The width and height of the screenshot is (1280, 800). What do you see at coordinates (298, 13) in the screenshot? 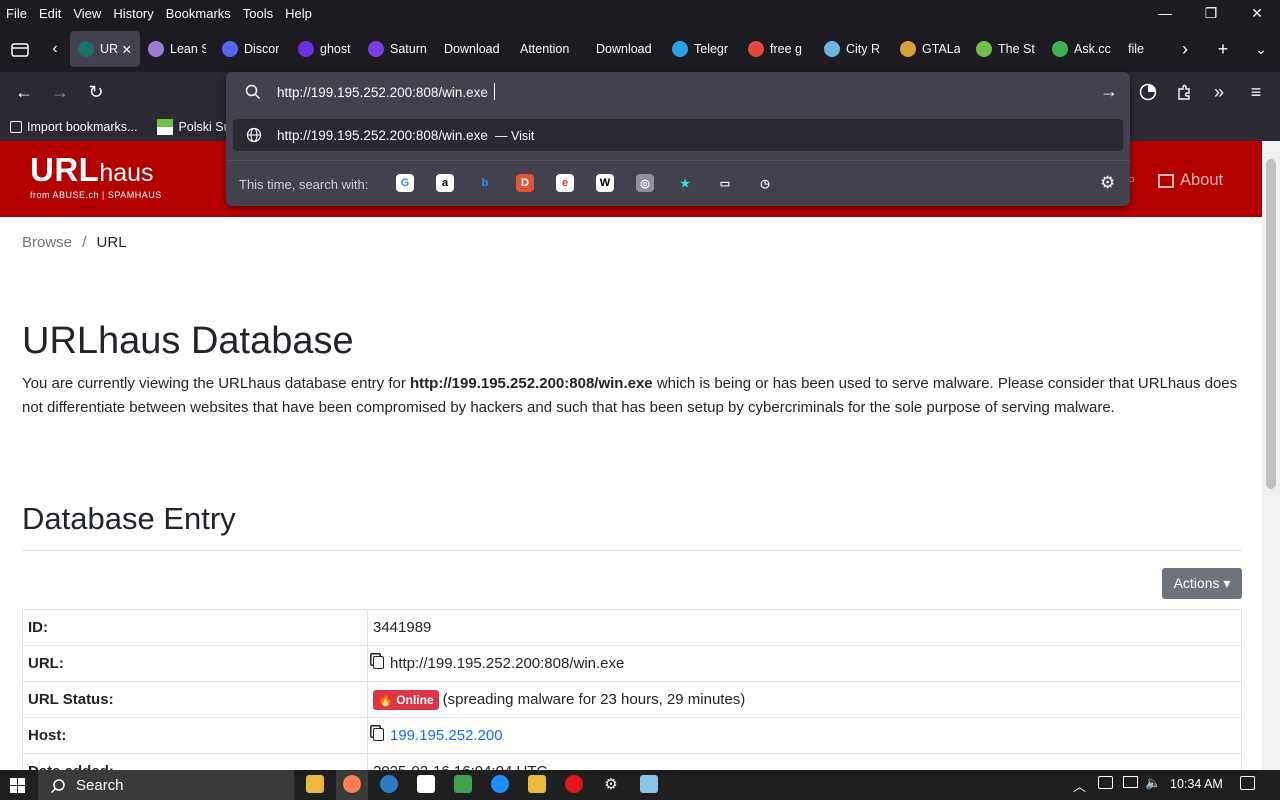
I see `menu-help: Help` at bounding box center [298, 13].